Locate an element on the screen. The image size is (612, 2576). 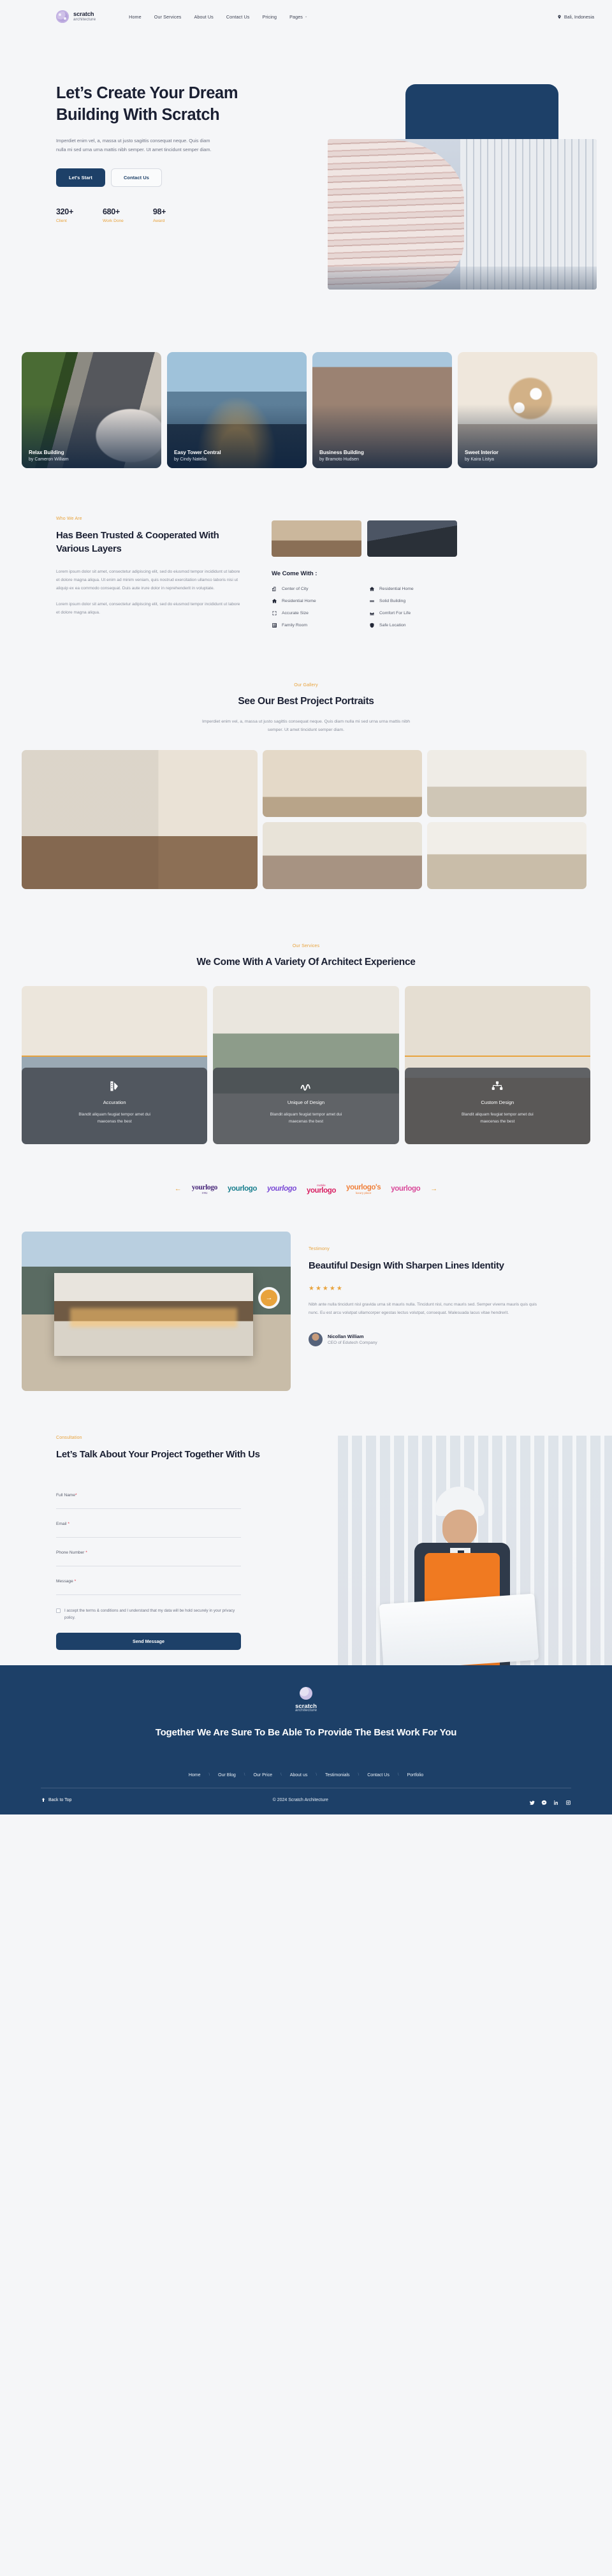
consent-checkbox is located at coordinates (58, 1610).